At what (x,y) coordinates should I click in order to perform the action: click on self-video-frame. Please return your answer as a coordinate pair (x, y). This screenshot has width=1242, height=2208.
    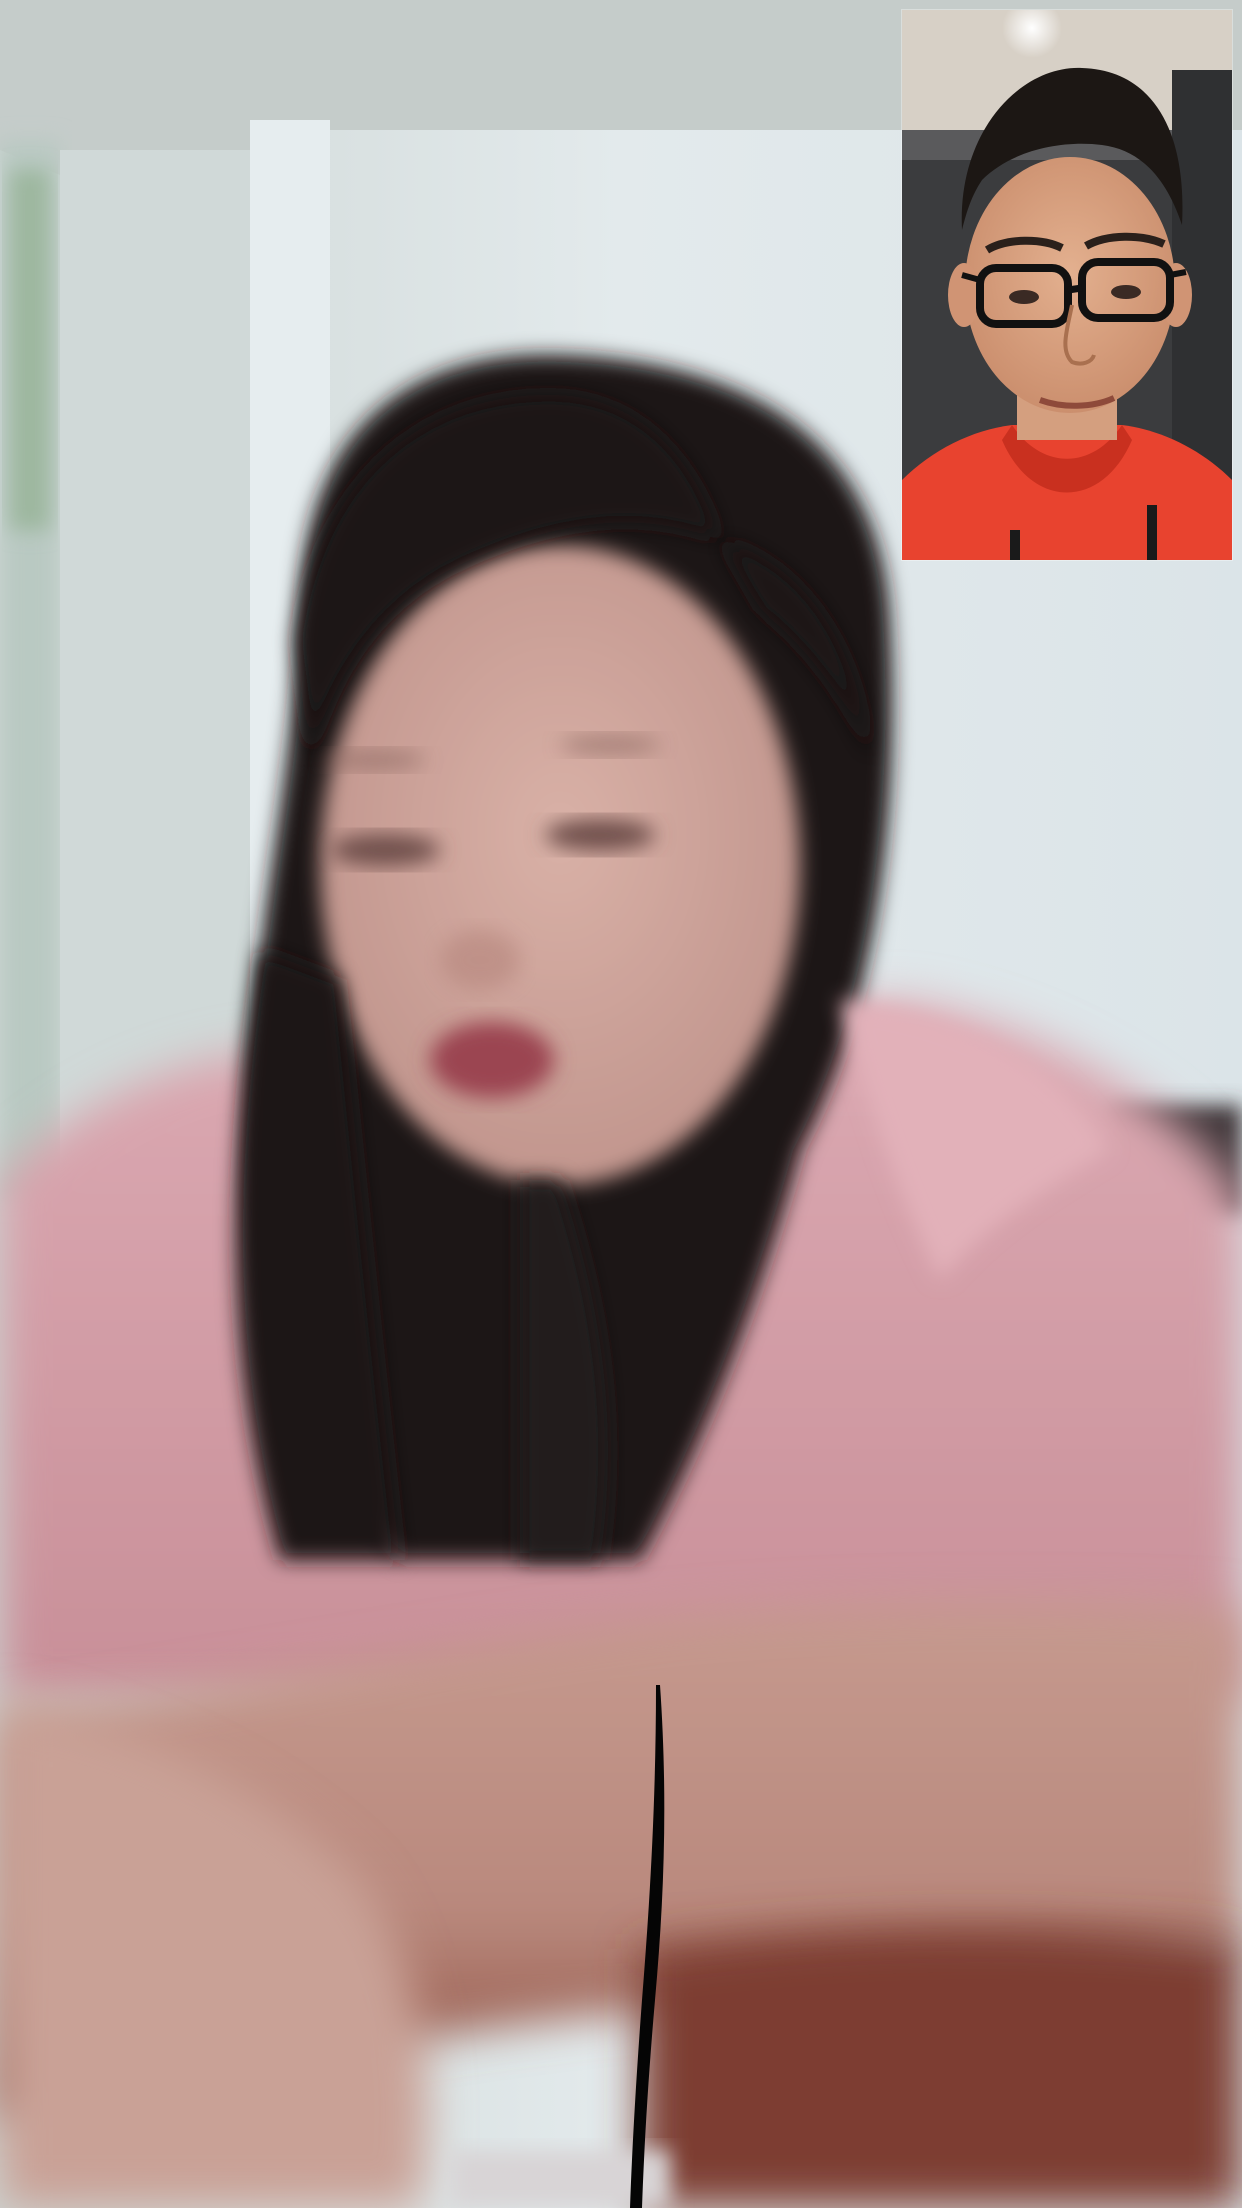
    Looking at the image, I should click on (1067, 285).